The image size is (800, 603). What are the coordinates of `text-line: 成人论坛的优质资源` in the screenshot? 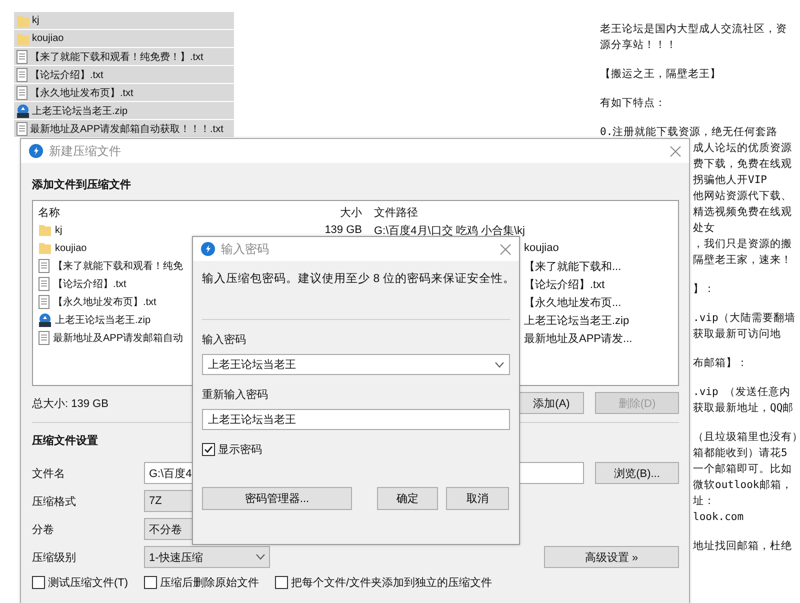 It's located at (742, 148).